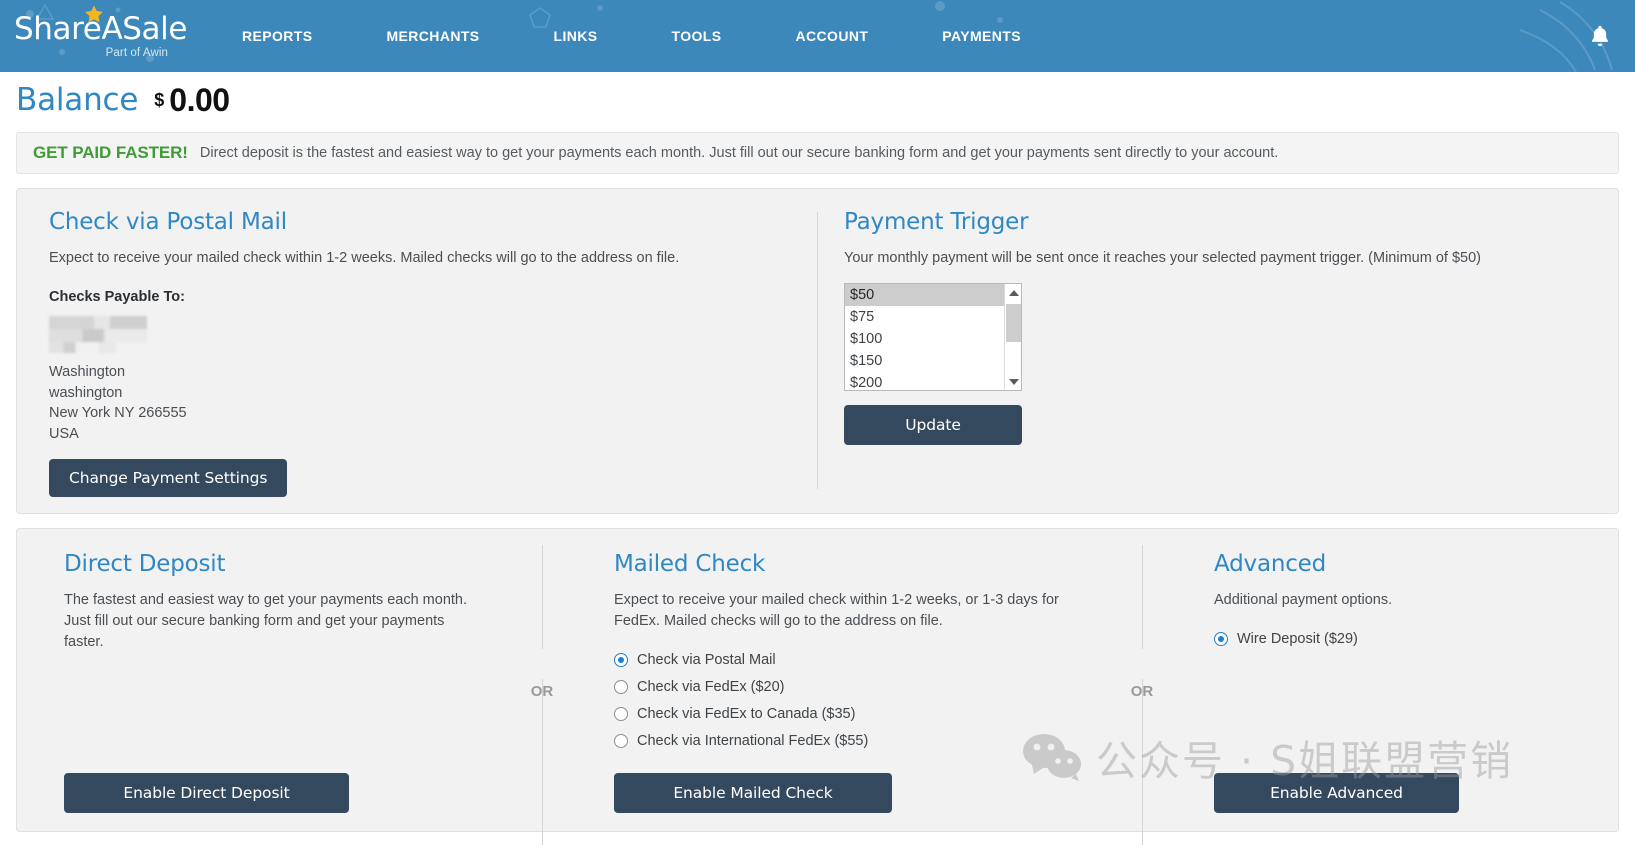 This screenshot has width=1635, height=860. Describe the element at coordinates (711, 686) in the screenshot. I see `radio-label: Check via FedEx ($20)` at that location.